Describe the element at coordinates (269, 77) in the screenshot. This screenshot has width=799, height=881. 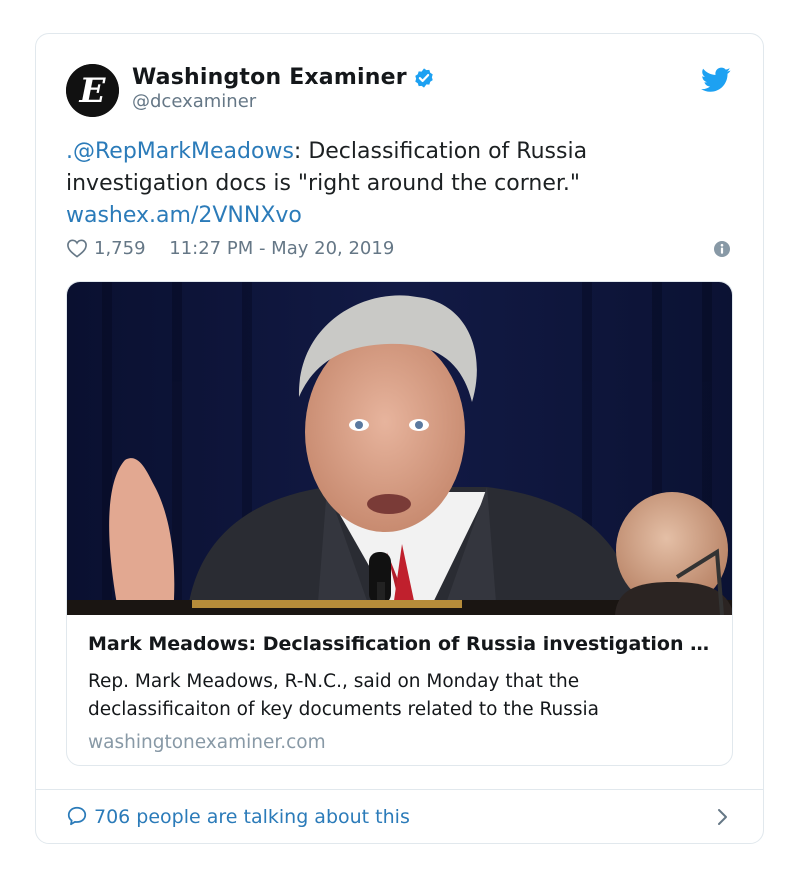
I see `display-name: Washington Examiner` at that location.